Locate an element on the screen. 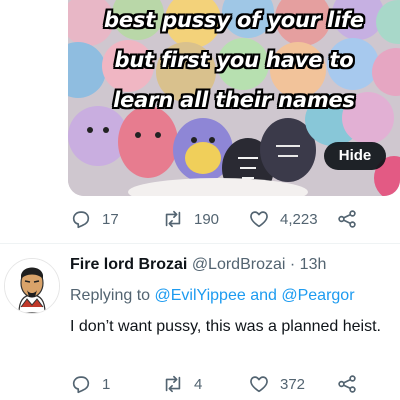 This screenshot has width=400, height=400. reply-count: 17 is located at coordinates (110, 219).